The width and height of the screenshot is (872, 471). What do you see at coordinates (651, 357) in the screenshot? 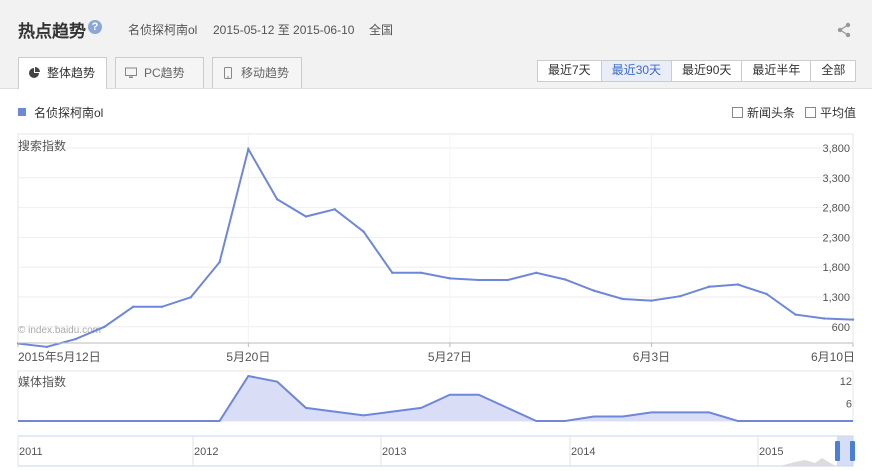
I see `x-tick-label: 6月3日` at bounding box center [651, 357].